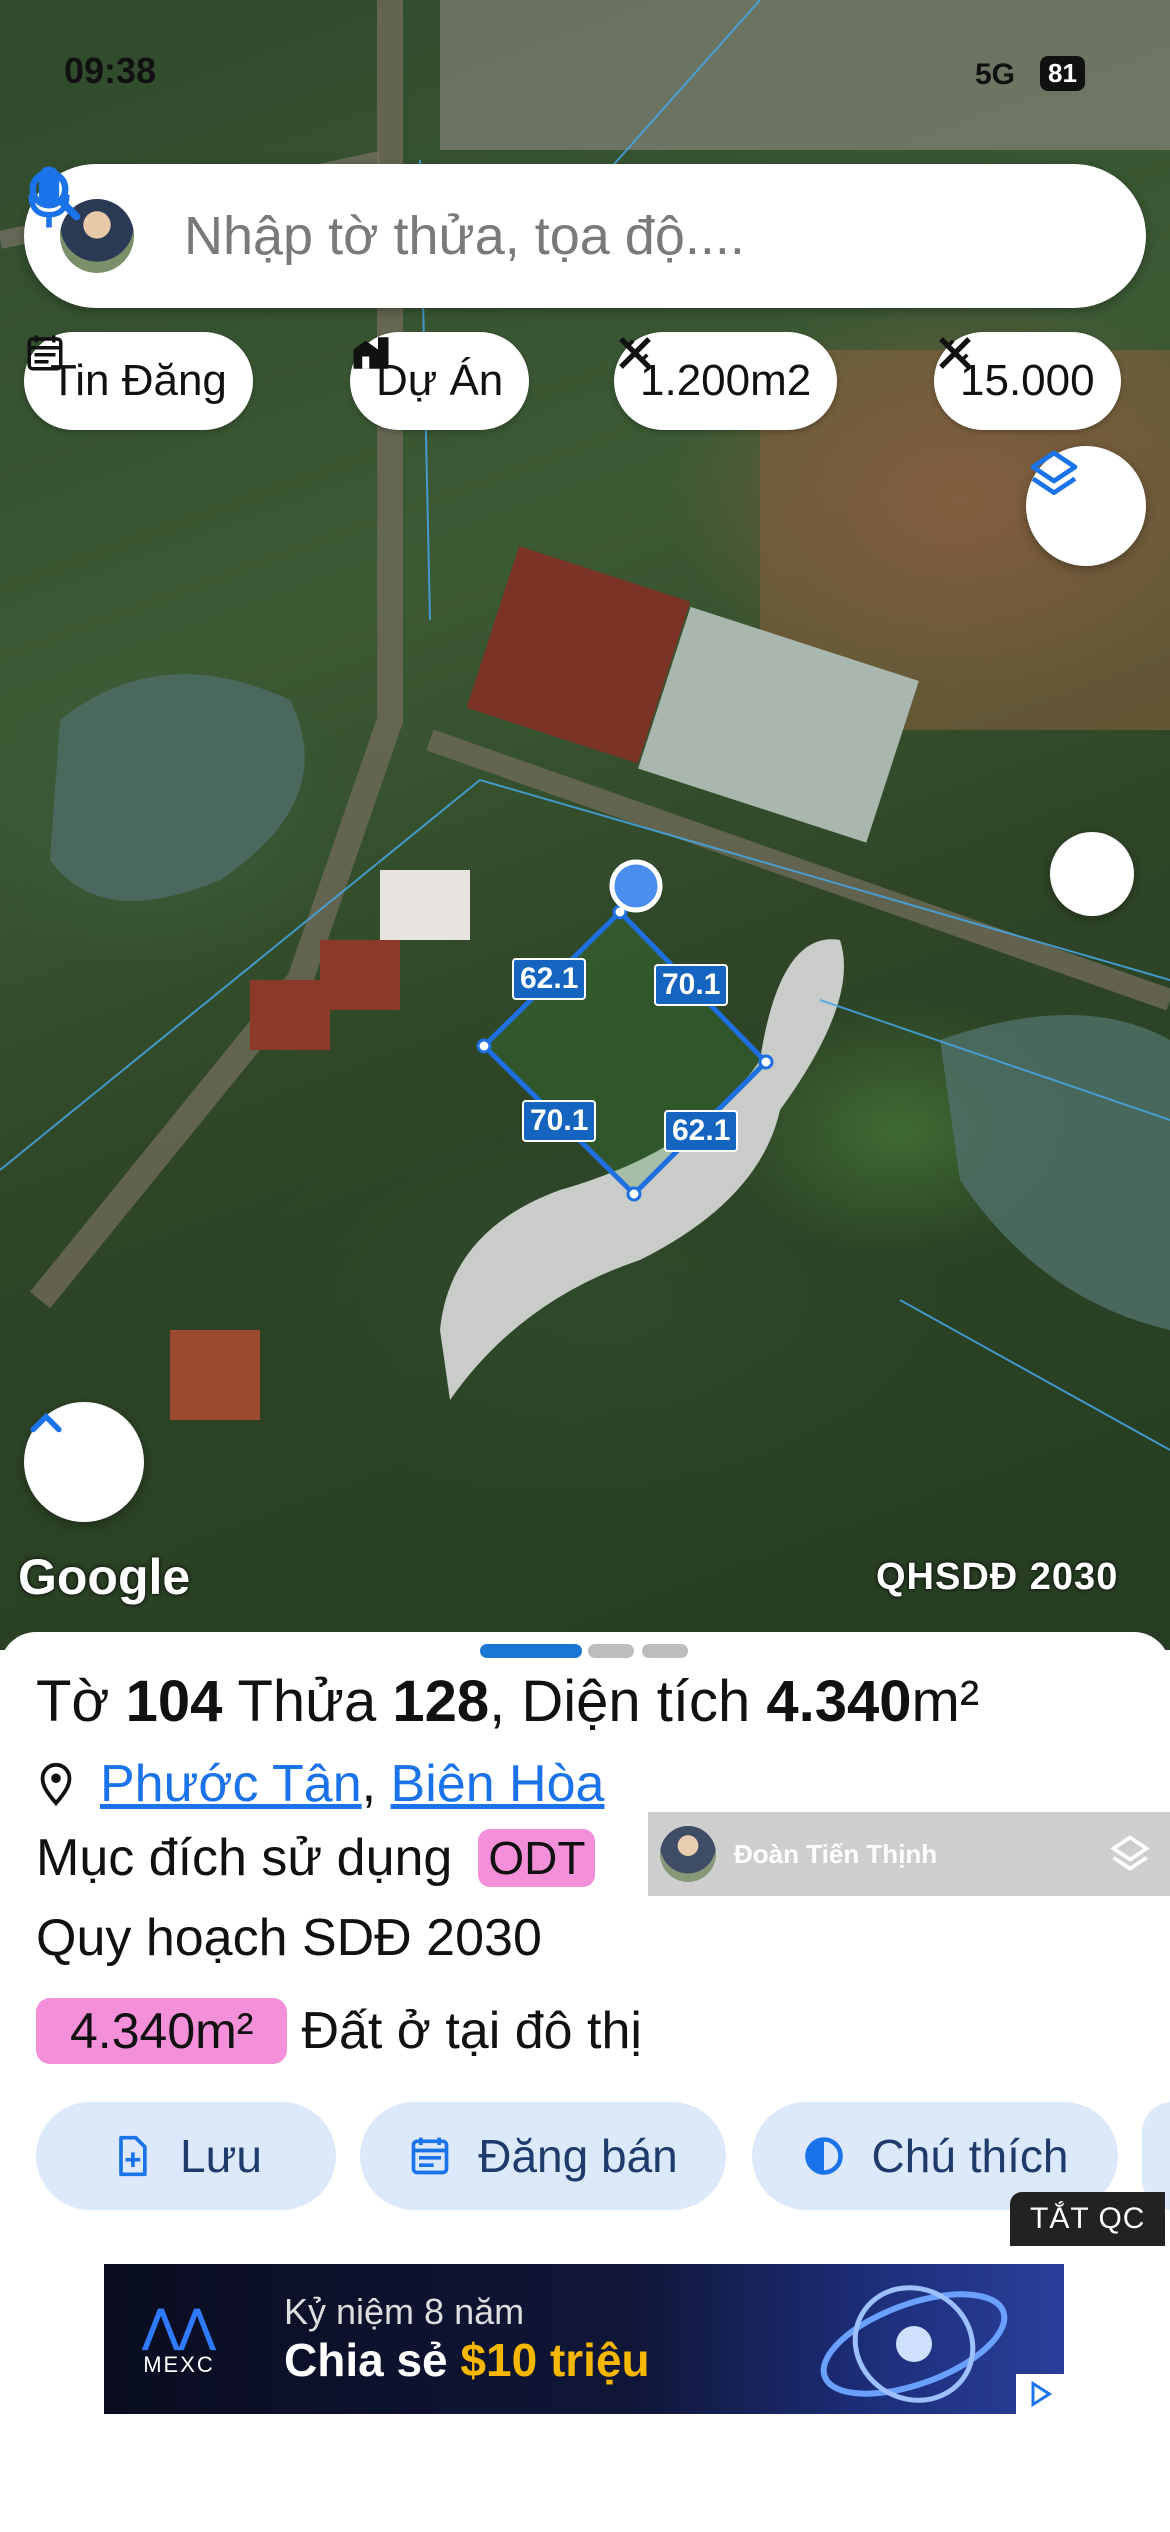 The image size is (1170, 2532). What do you see at coordinates (49, 197) in the screenshot?
I see `microphone-icon` at bounding box center [49, 197].